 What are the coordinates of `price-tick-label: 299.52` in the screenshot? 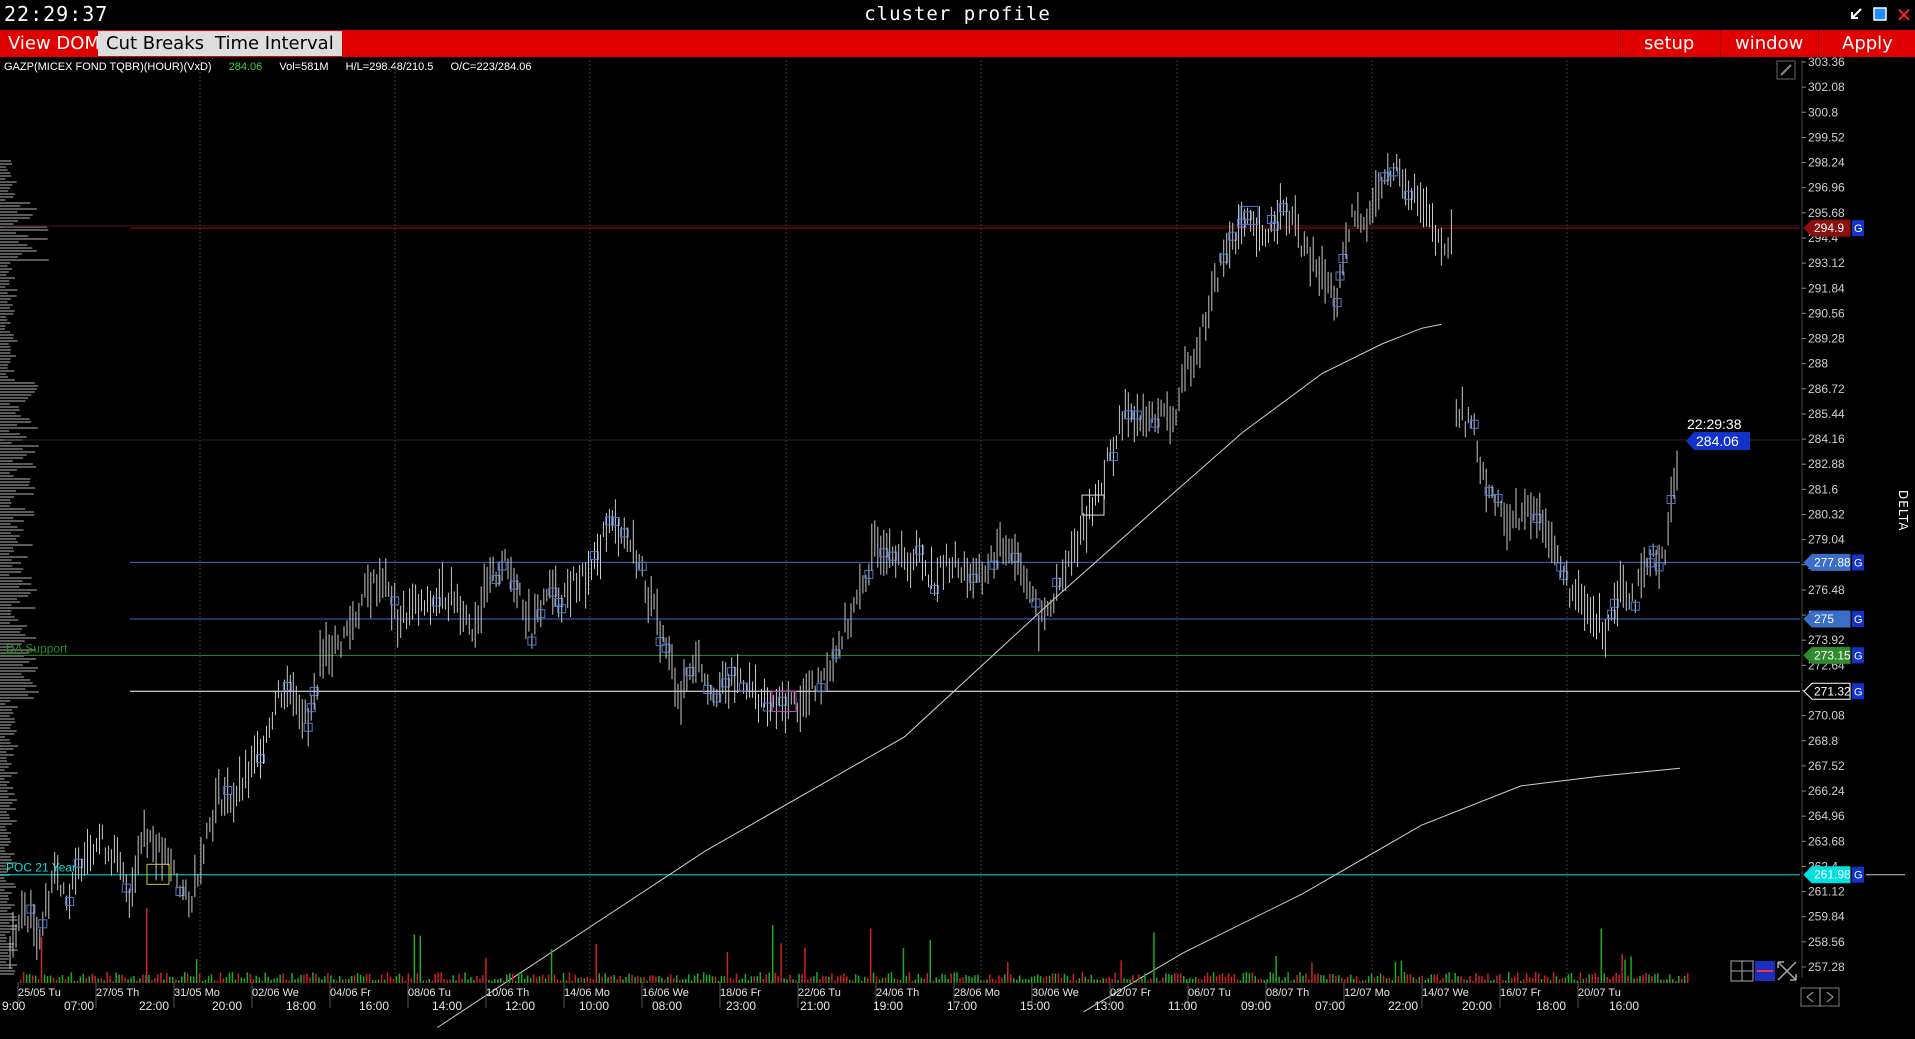 It's located at (1826, 137).